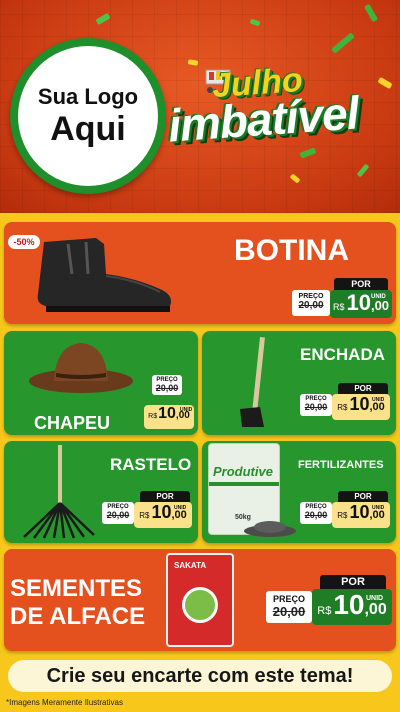 Image resolution: width=400 pixels, height=712 pixels. What do you see at coordinates (244, 484) in the screenshot?
I see `bag-stripe` at bounding box center [244, 484].